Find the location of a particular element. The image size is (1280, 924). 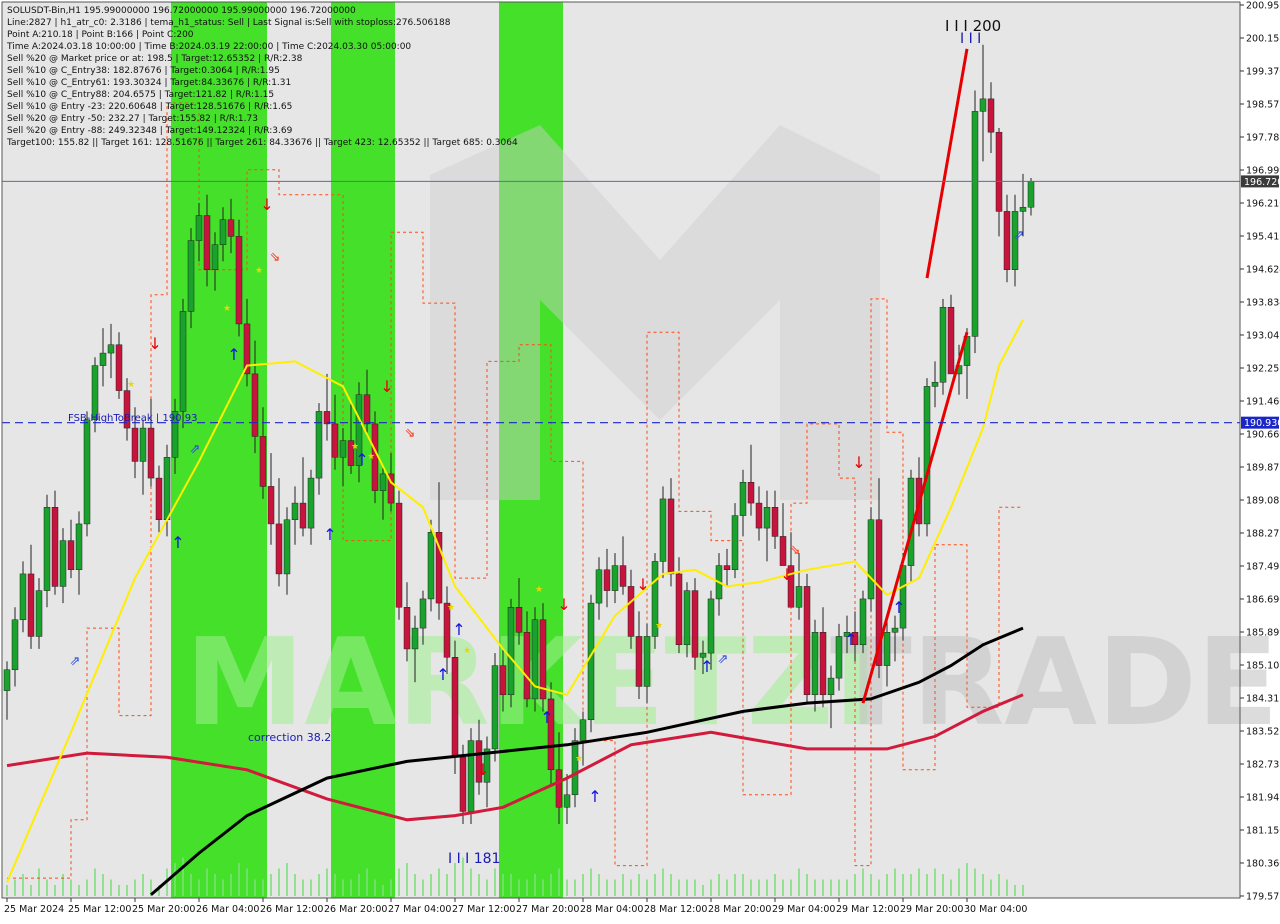

y-tick-label: 193.834 is located at coordinates (1263, 303).